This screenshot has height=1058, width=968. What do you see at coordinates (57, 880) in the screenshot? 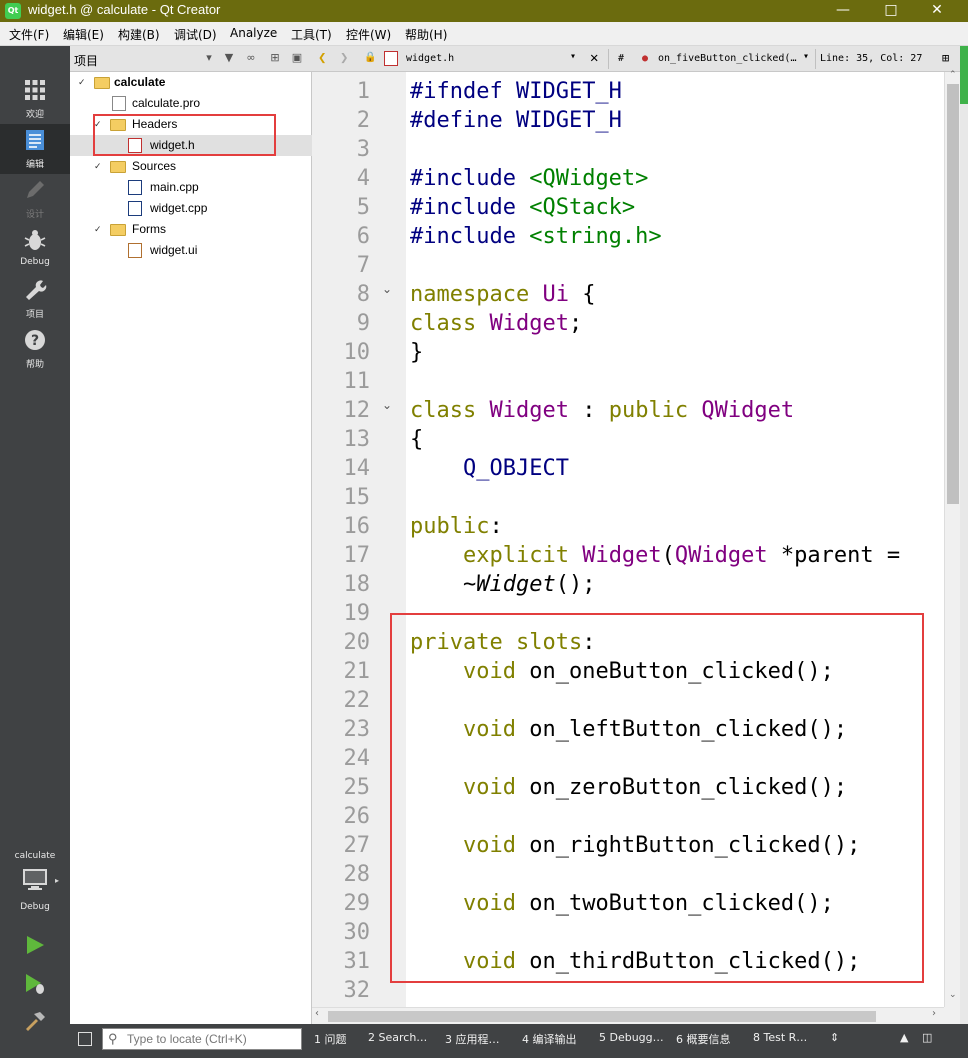
I see `kit-arrow-icon: ▸` at bounding box center [57, 880].